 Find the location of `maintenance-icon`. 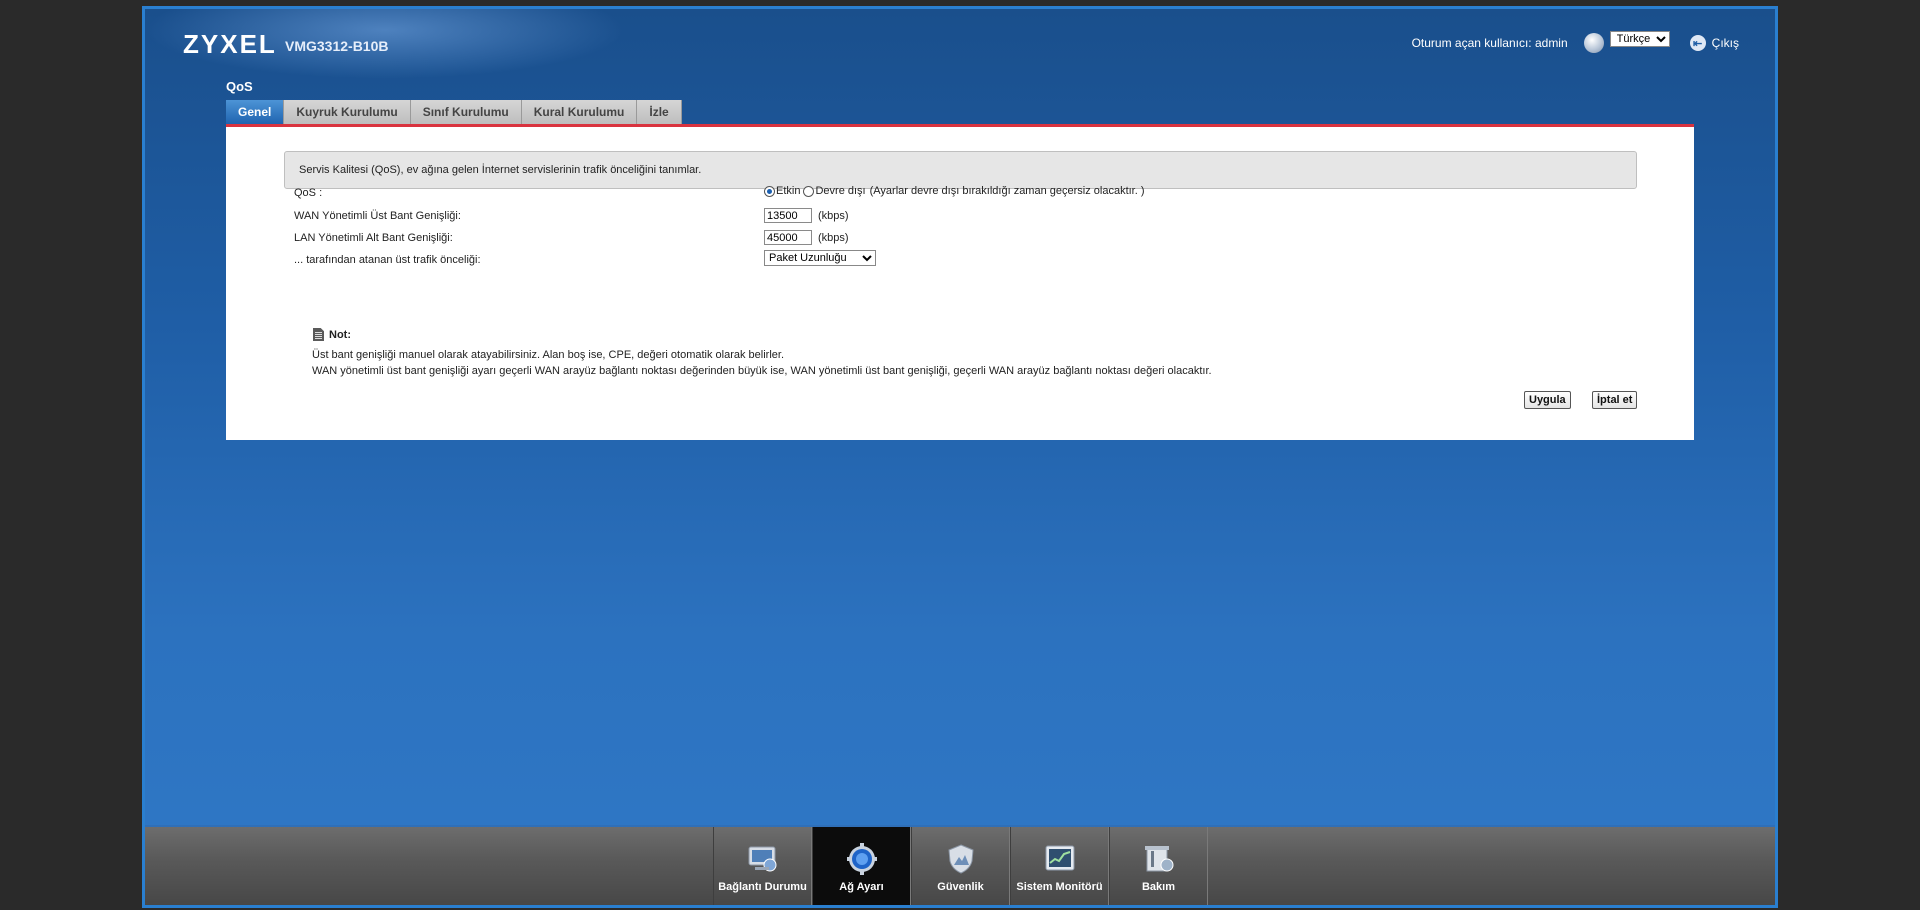

maintenance-icon is located at coordinates (1158, 859).